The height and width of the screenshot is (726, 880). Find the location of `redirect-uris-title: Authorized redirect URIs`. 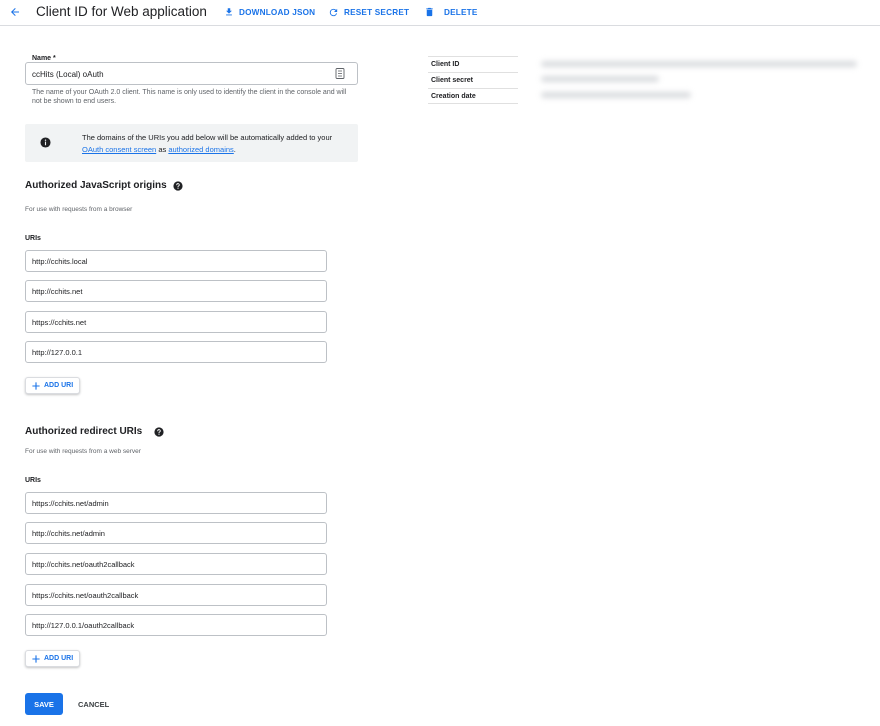

redirect-uris-title: Authorized redirect URIs is located at coordinates (84, 431).